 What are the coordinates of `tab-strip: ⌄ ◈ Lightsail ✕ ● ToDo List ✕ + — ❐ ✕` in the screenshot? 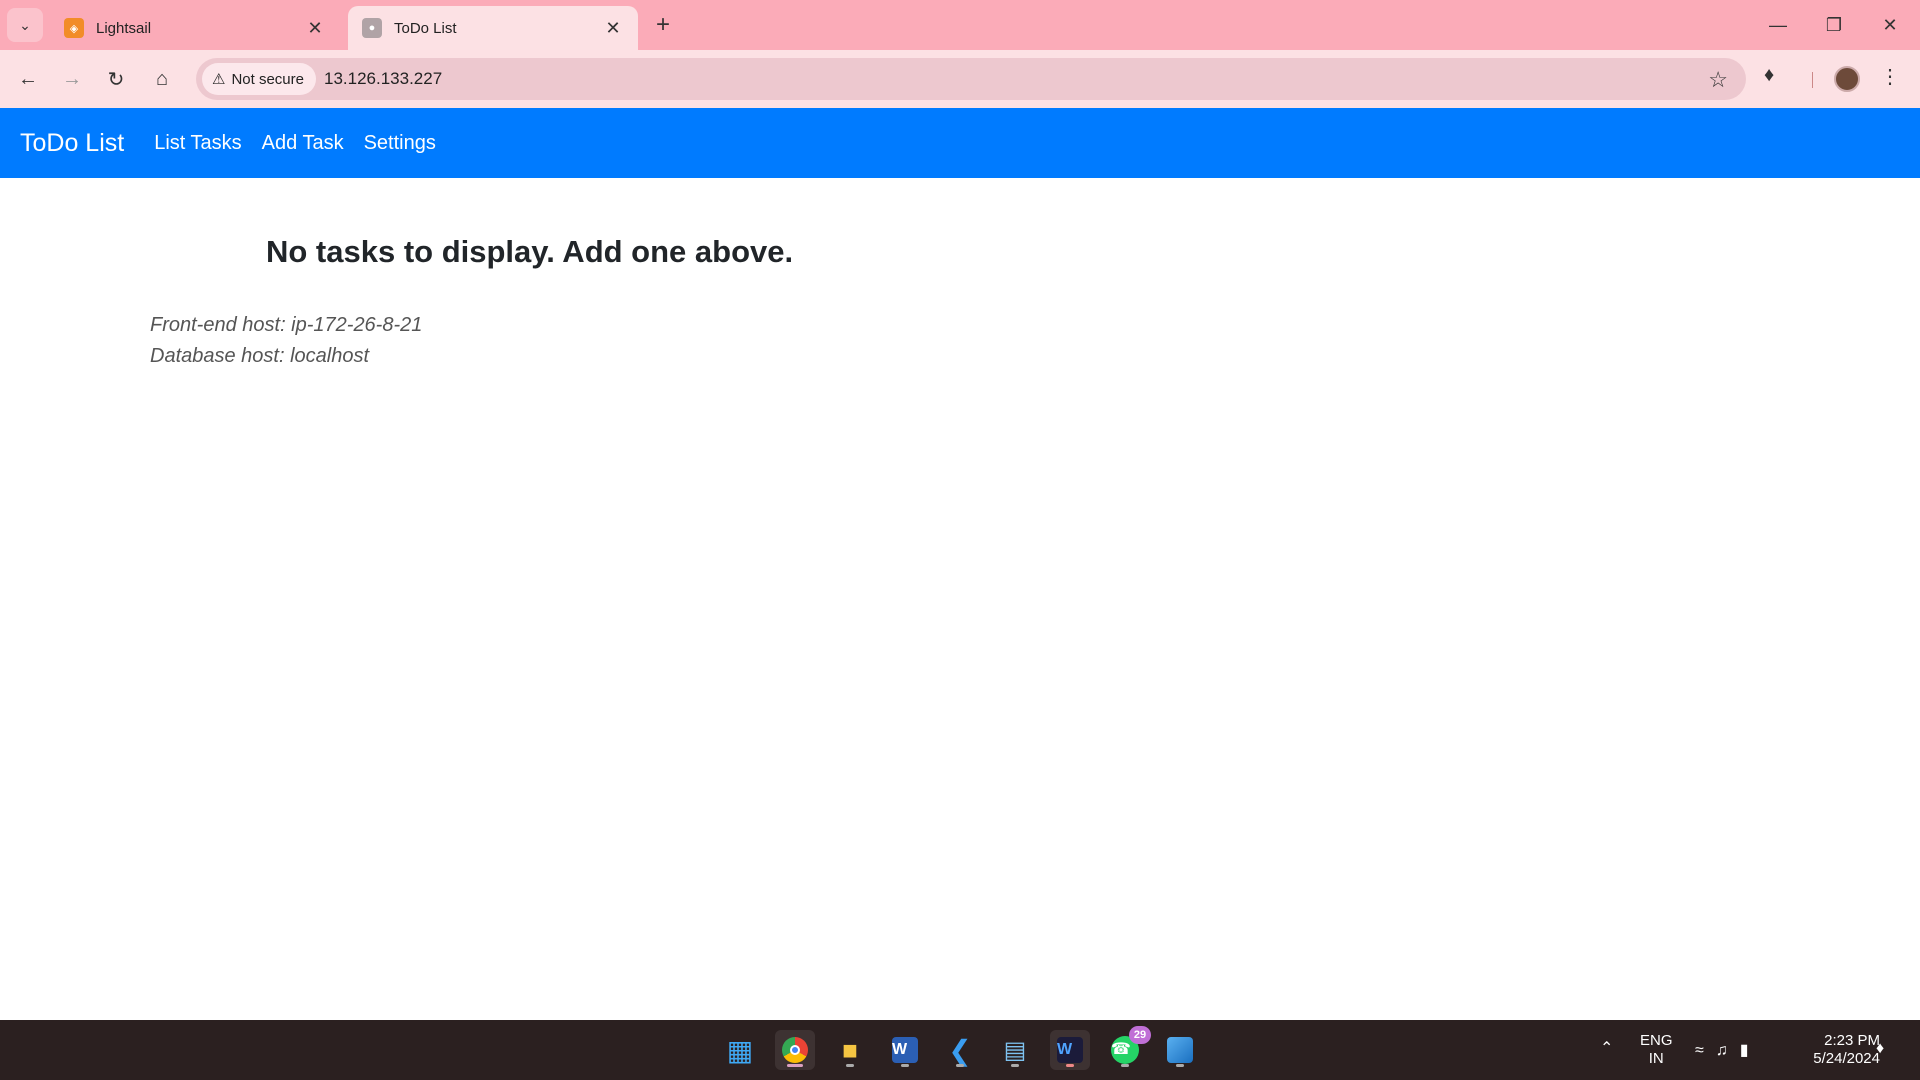 It's located at (960, 25).